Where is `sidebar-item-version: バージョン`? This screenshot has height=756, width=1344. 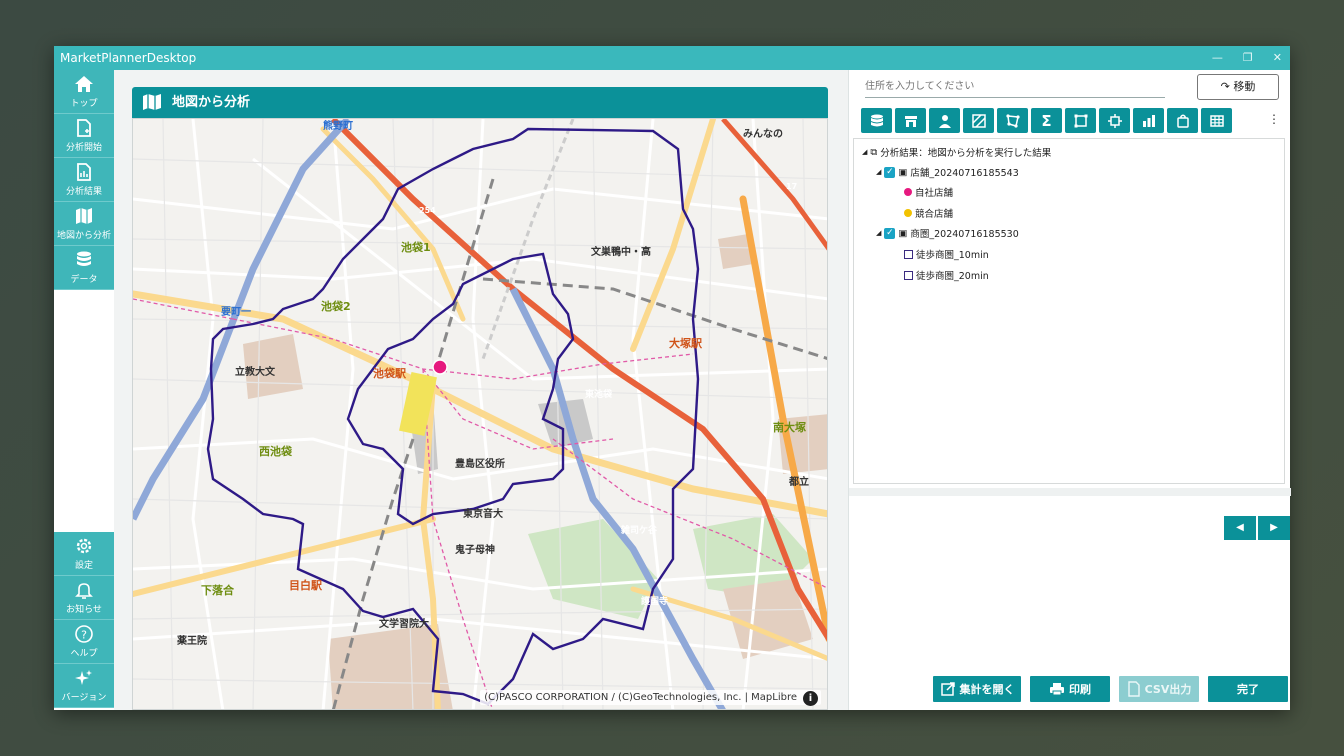
sidebar-item-version: バージョン is located at coordinates (84, 686).